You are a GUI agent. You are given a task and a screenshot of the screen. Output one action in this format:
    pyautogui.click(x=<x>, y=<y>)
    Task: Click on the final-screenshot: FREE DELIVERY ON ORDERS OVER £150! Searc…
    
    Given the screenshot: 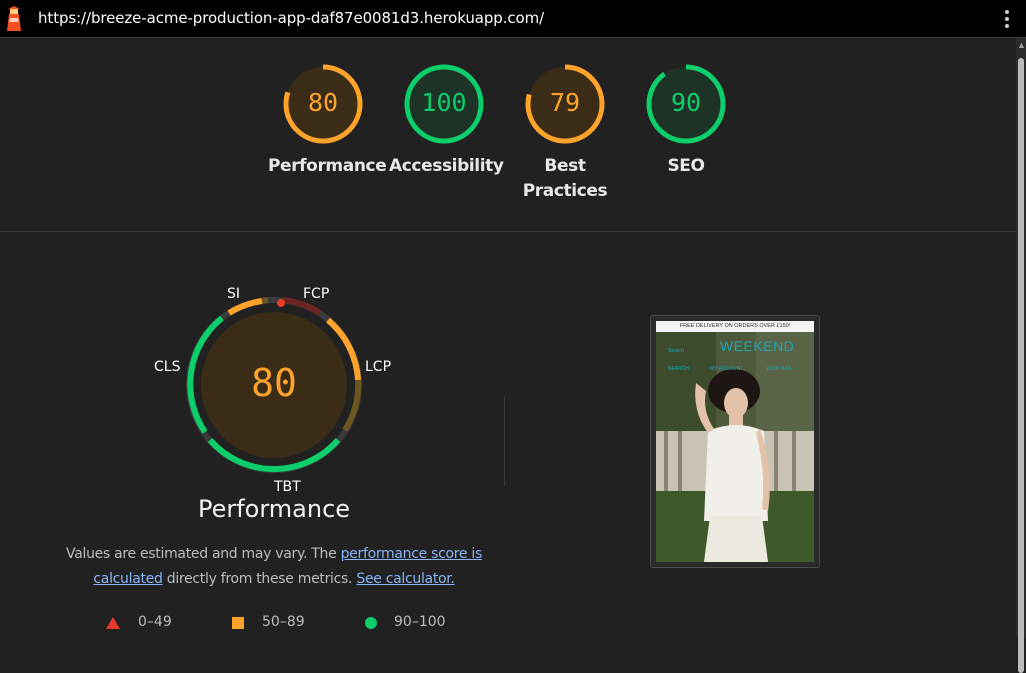 What is the action you would take?
    pyautogui.click(x=735, y=441)
    